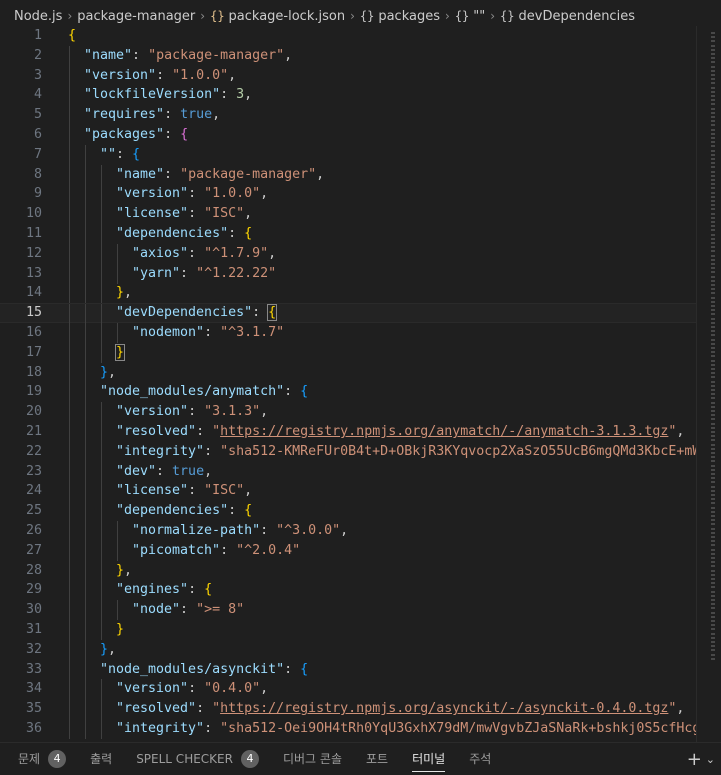  I want to click on code-line: 34 "version": "0.4.0",, so click(348, 689).